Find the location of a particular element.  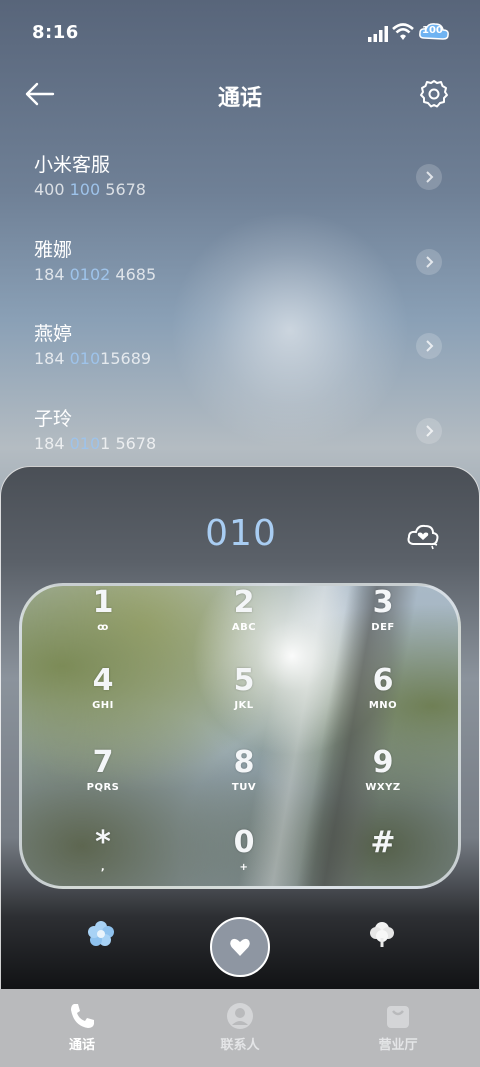

heart-icon is located at coordinates (240, 947).